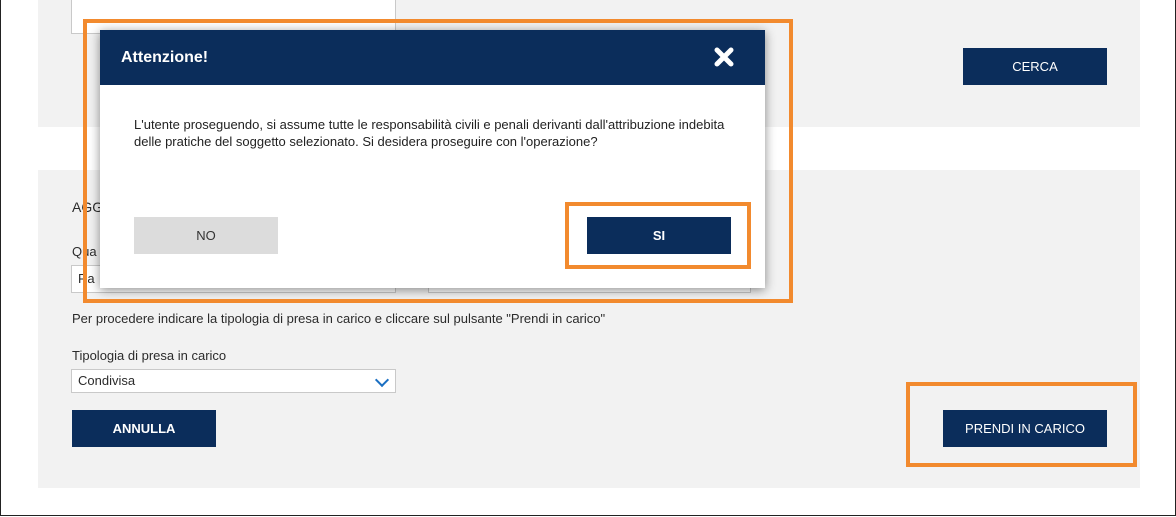  I want to click on tipologia-label: Tipologia di presa in carico, so click(149, 355).